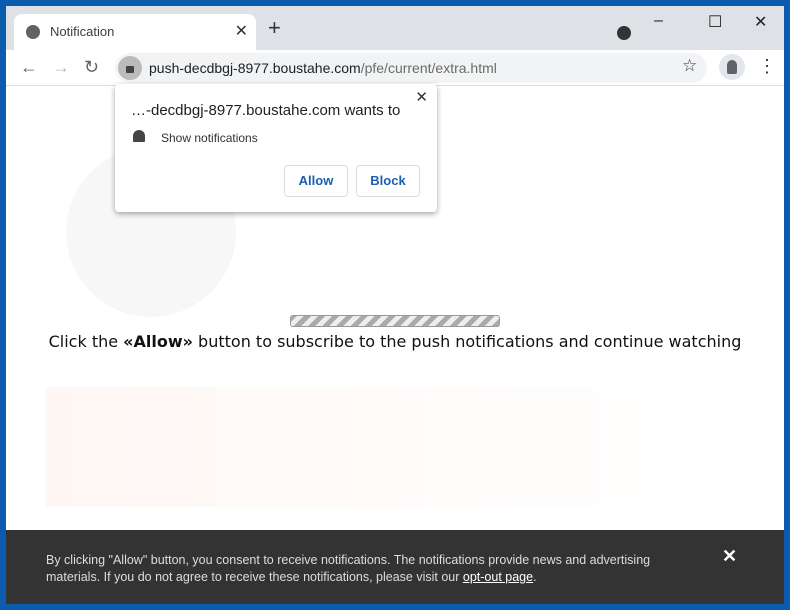  Describe the element at coordinates (421, 97) in the screenshot. I see `popup-close-icon: ✕` at that location.